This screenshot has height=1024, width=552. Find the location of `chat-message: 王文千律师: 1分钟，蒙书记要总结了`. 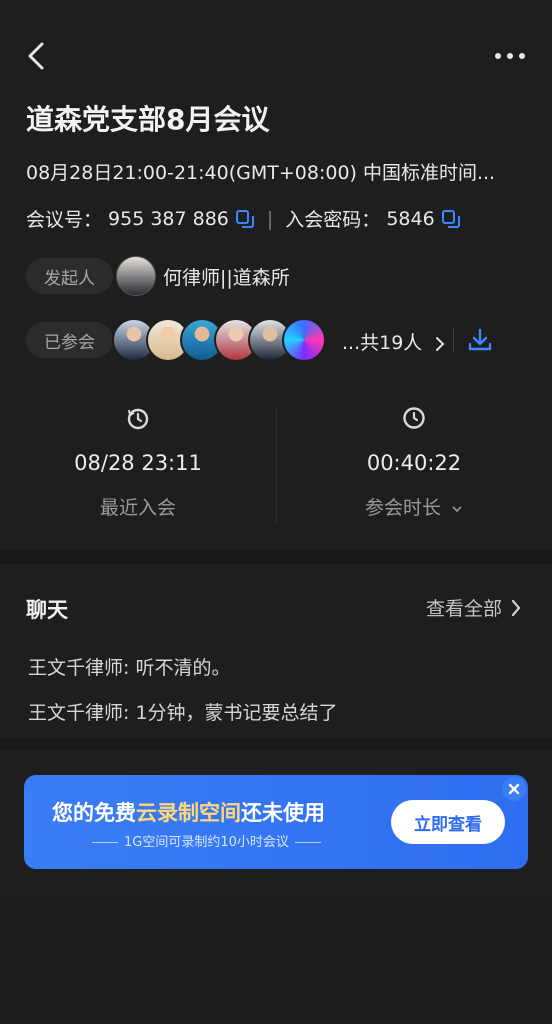

chat-message: 王文千律师: 1分钟，蒙书记要总结了 is located at coordinates (183, 713).